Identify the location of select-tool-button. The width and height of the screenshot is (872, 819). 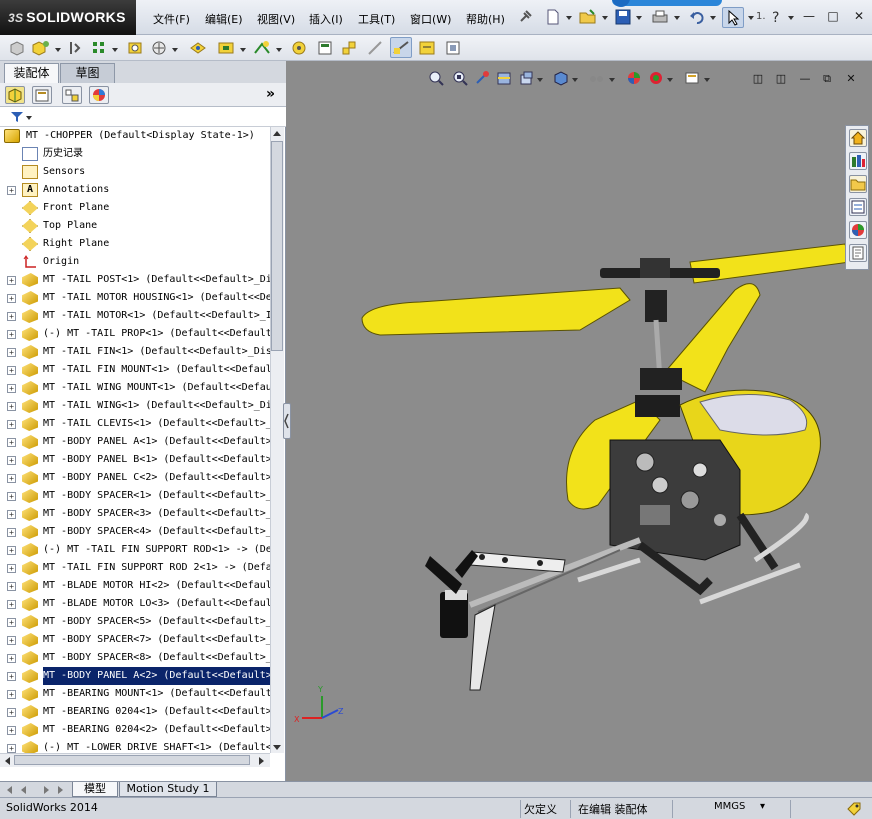
(733, 17).